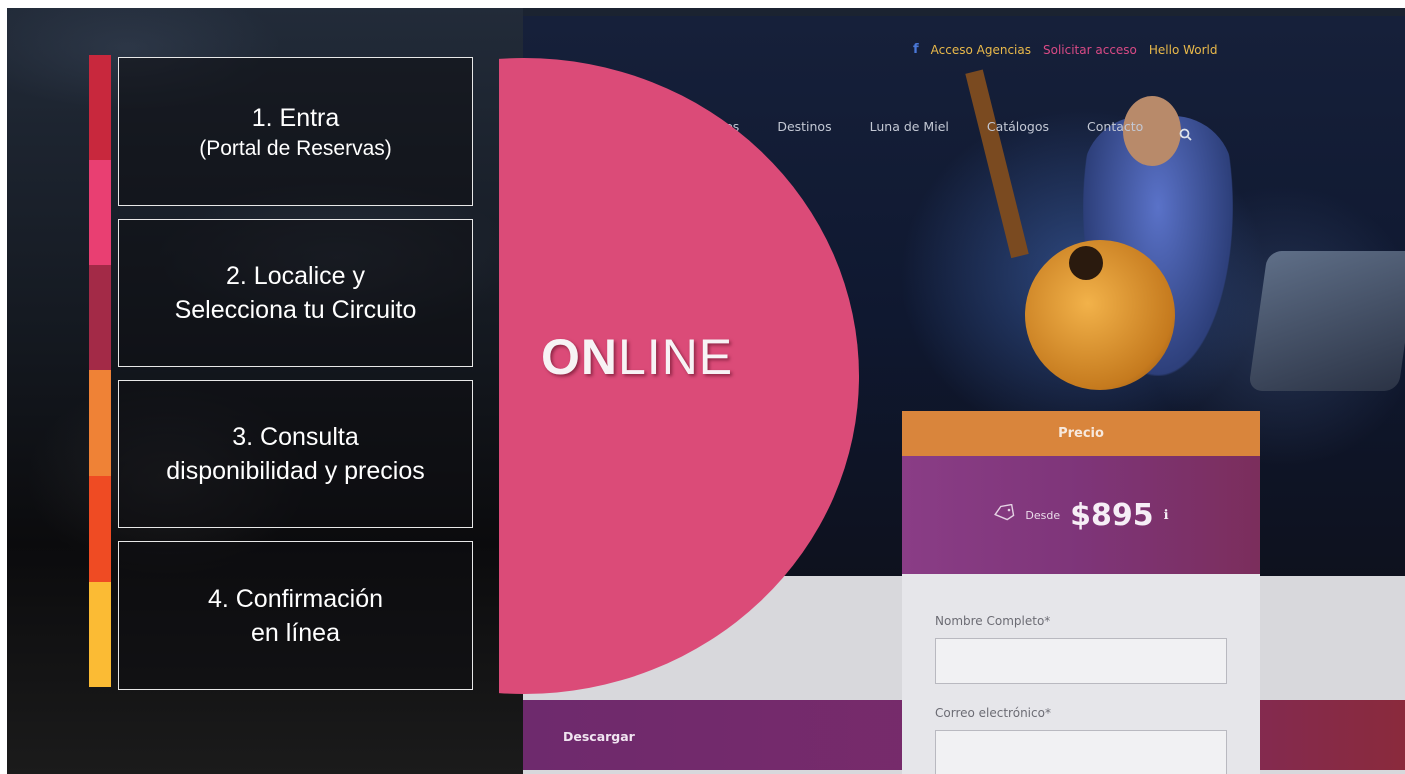  Describe the element at coordinates (993, 621) in the screenshot. I see `nombre-label: Nombre Completo*` at that location.